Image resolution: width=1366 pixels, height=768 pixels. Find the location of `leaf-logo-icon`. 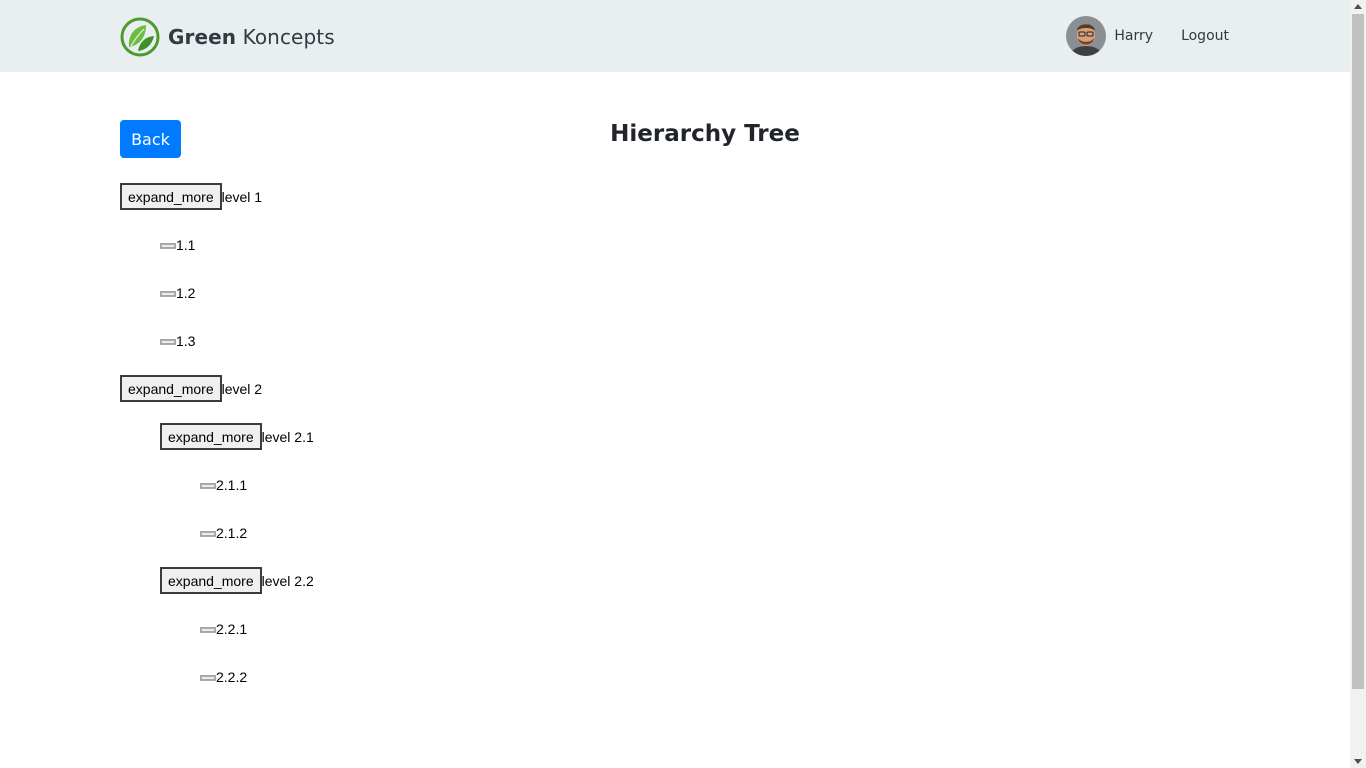

leaf-logo-icon is located at coordinates (140, 37).